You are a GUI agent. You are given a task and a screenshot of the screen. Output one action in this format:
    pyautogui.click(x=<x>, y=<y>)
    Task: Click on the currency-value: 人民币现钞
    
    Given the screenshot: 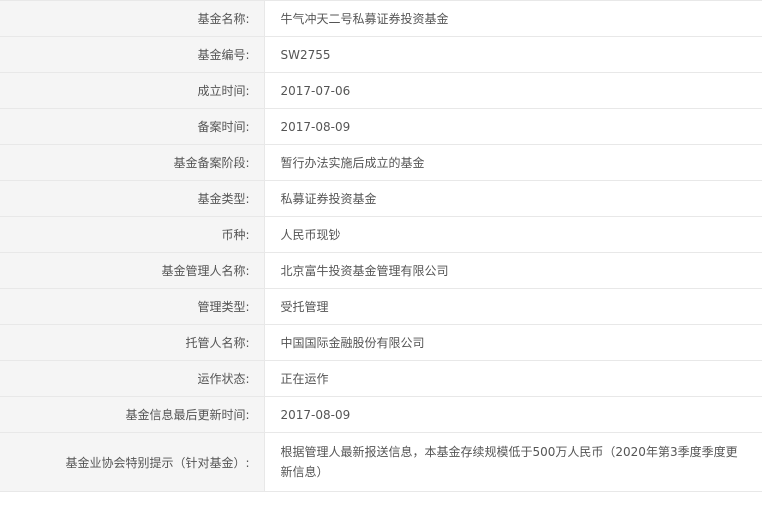 What is the action you would take?
    pyautogui.click(x=513, y=234)
    